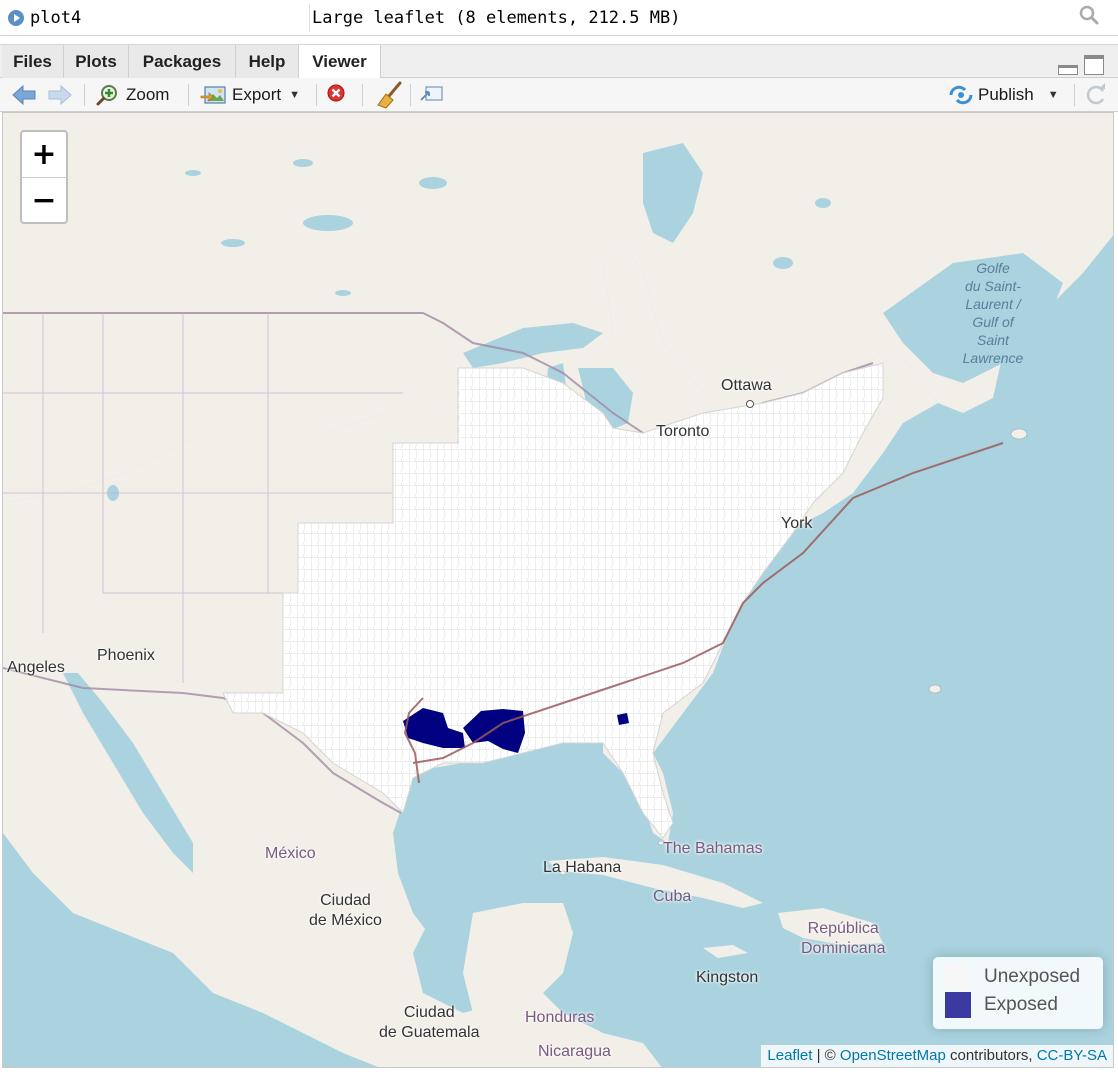 The width and height of the screenshot is (1118, 1074). Describe the element at coordinates (1096, 95) in the screenshot. I see `refresh-icon` at that location.